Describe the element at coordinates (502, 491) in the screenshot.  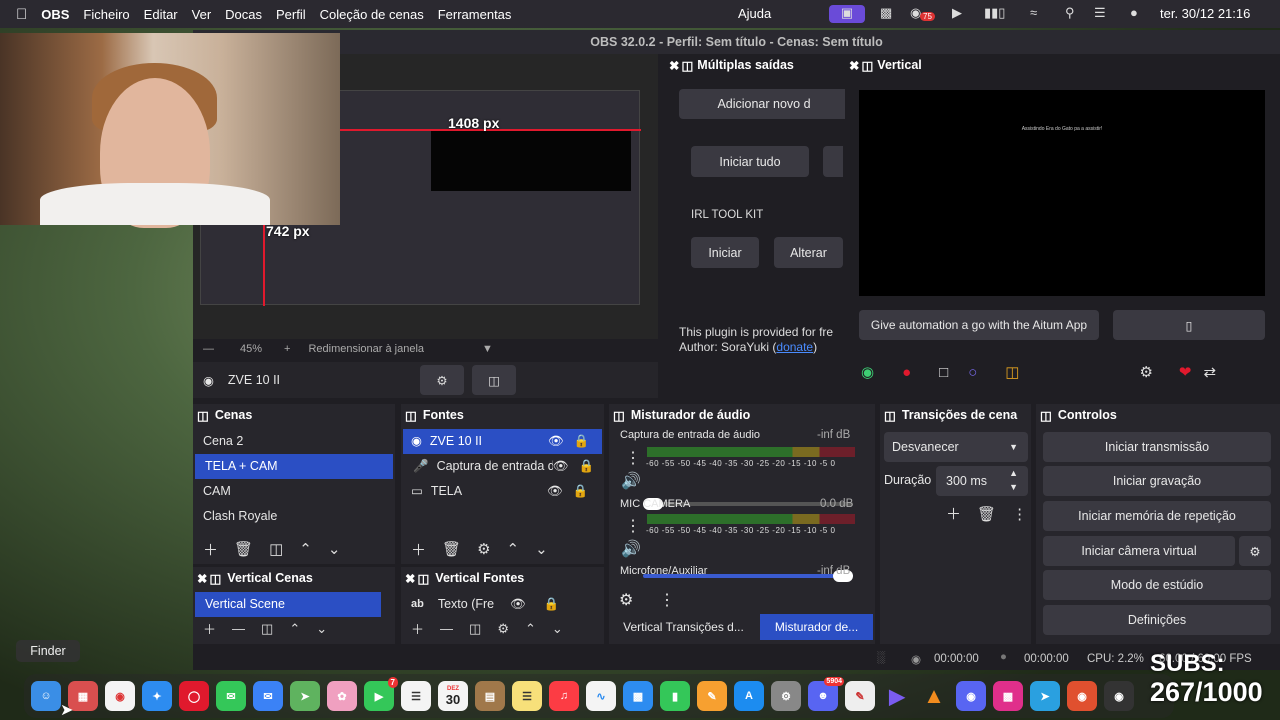
I see `source-item: ▭ TELA 👁 🔒` at that location.